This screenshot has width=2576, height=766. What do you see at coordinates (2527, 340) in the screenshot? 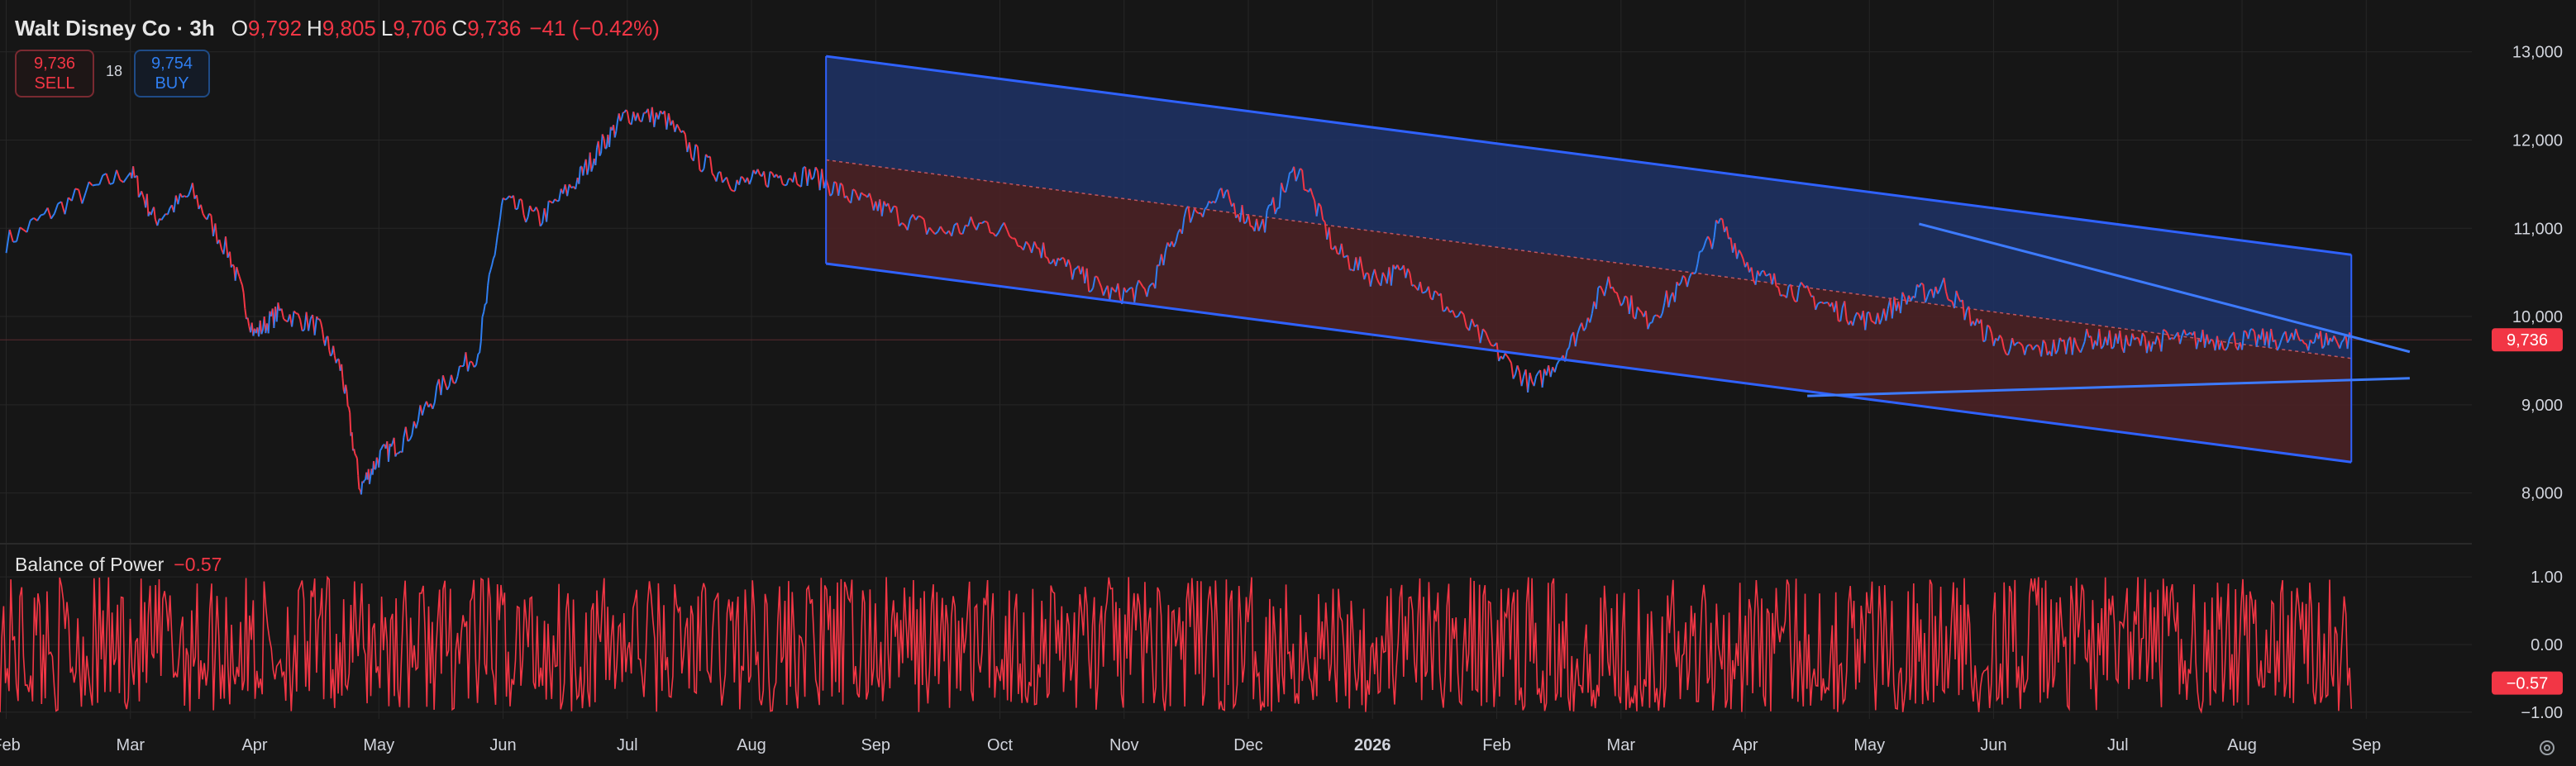
I see `current-price-label: 9,736` at bounding box center [2527, 340].